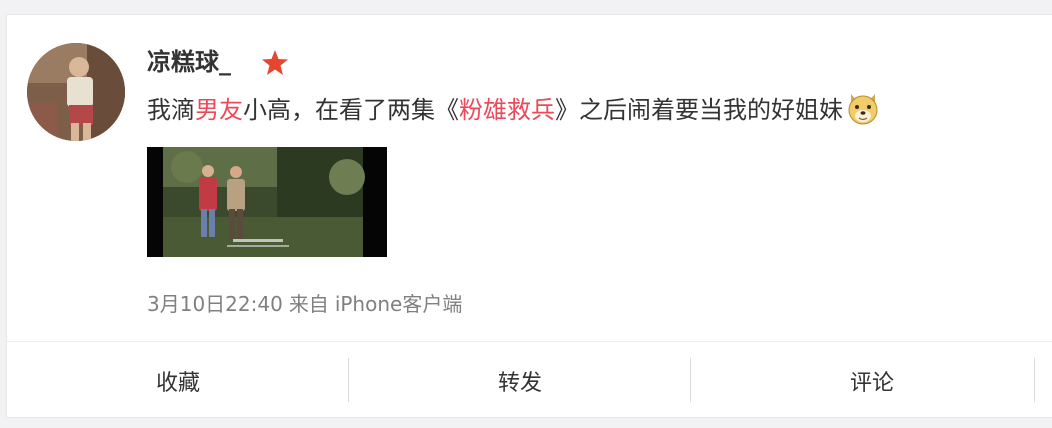 The height and width of the screenshot is (428, 1052). I want to click on post-text-highlight: 粉雄救兵, so click(507, 110).